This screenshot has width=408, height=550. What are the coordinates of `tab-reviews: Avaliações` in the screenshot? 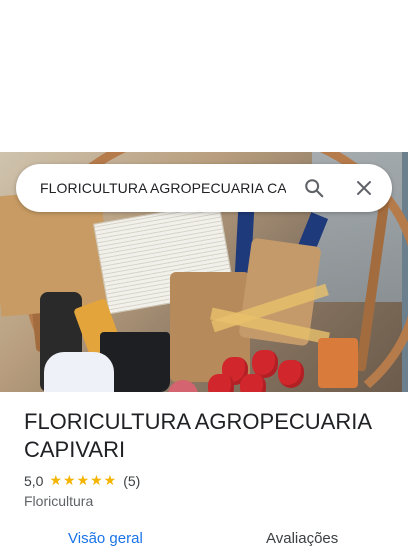 It's located at (302, 538).